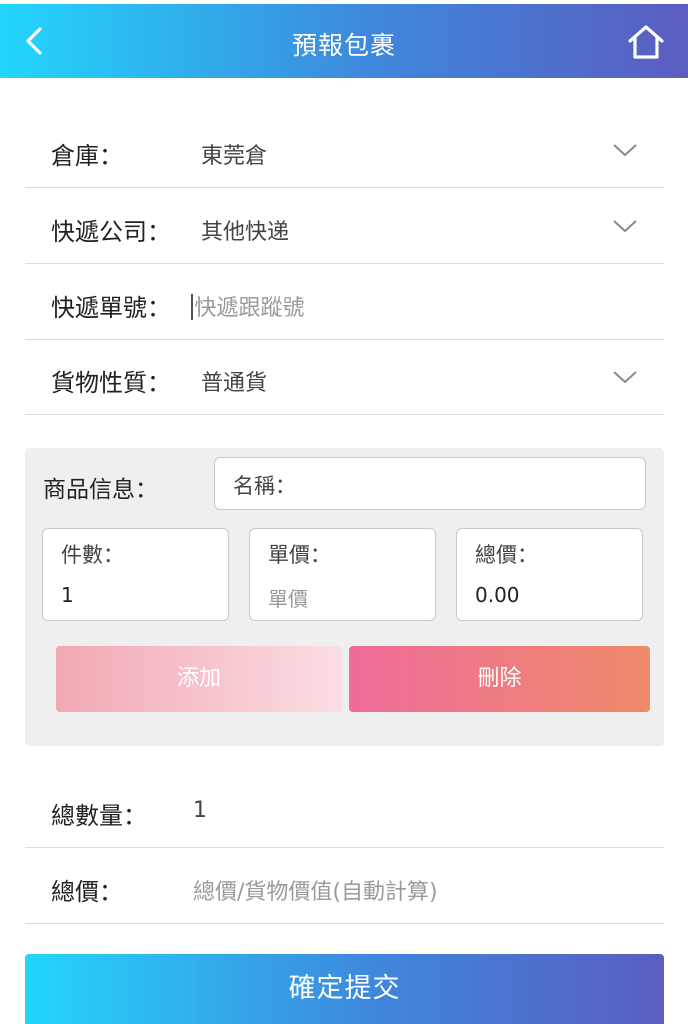  I want to click on item-total-price-value: 0.00, so click(497, 595).